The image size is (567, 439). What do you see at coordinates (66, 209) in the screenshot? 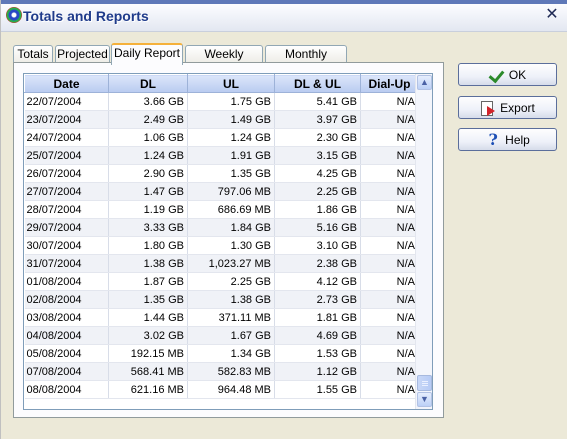
I see `cell-date: 28/07/2004` at bounding box center [66, 209].